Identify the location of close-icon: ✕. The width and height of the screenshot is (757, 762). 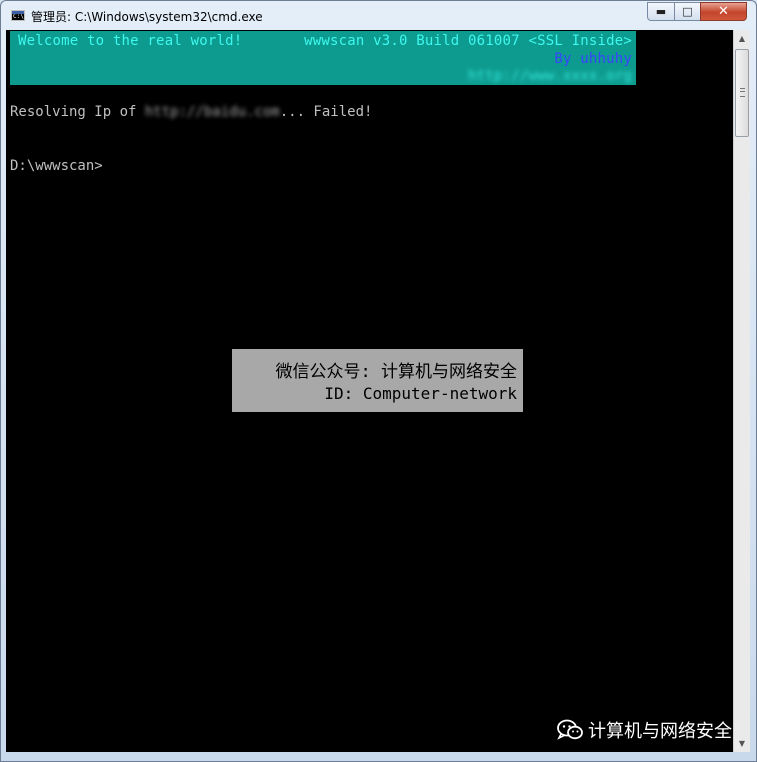
(723, 11).